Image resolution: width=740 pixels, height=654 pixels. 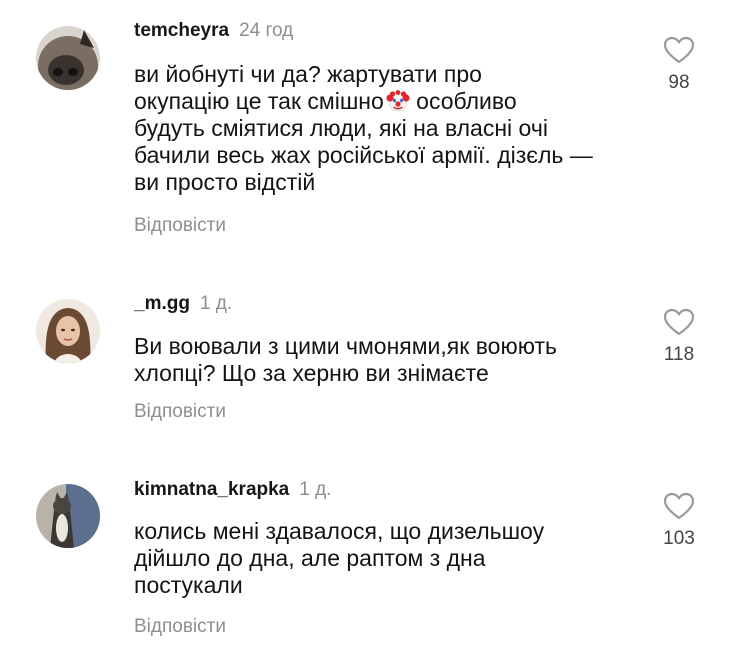 I want to click on comment-line: постукали, so click(x=188, y=585).